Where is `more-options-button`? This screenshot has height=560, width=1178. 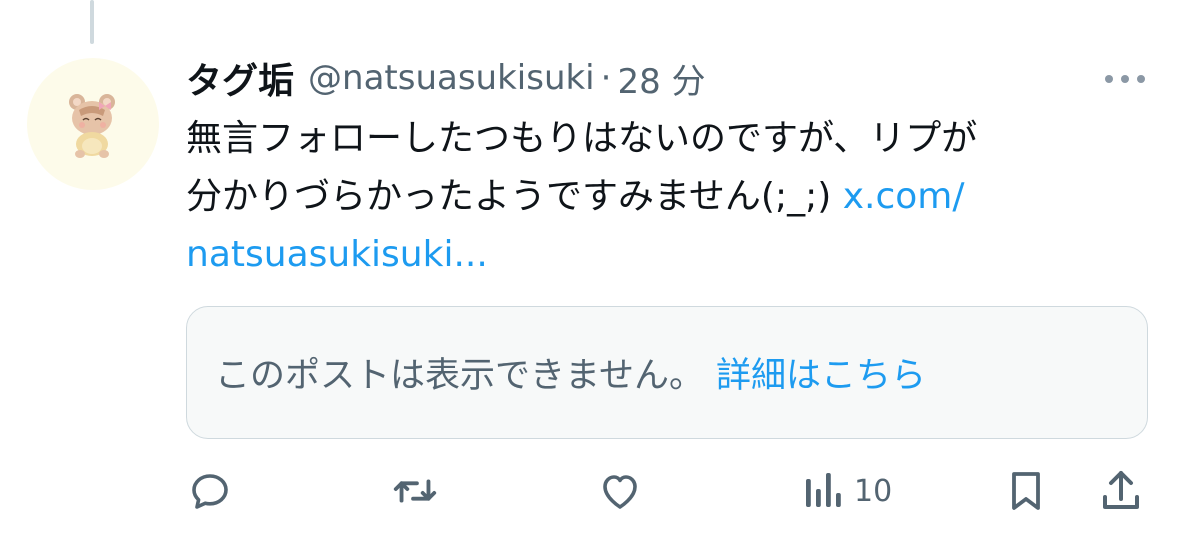 more-options-button is located at coordinates (1125, 79).